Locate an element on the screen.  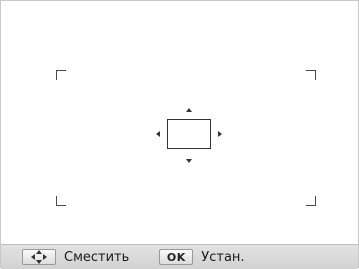
frame-corner-bottom-right is located at coordinates (311, 201).